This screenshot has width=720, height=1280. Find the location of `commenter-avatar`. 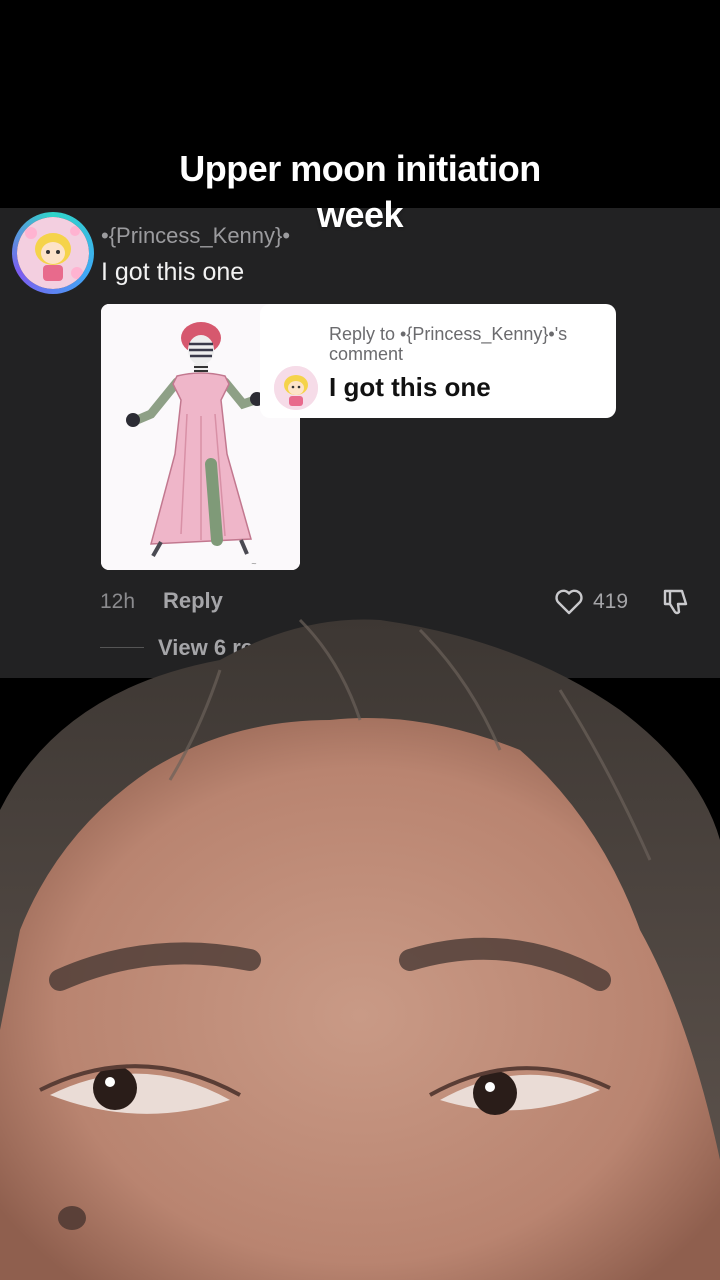

commenter-avatar is located at coordinates (53, 253).